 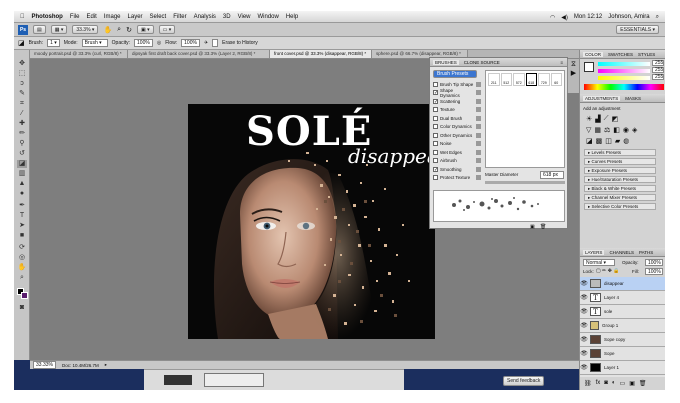 What do you see at coordinates (552, 17) in the screenshot?
I see `wifi-icon: ◠` at bounding box center [552, 17].